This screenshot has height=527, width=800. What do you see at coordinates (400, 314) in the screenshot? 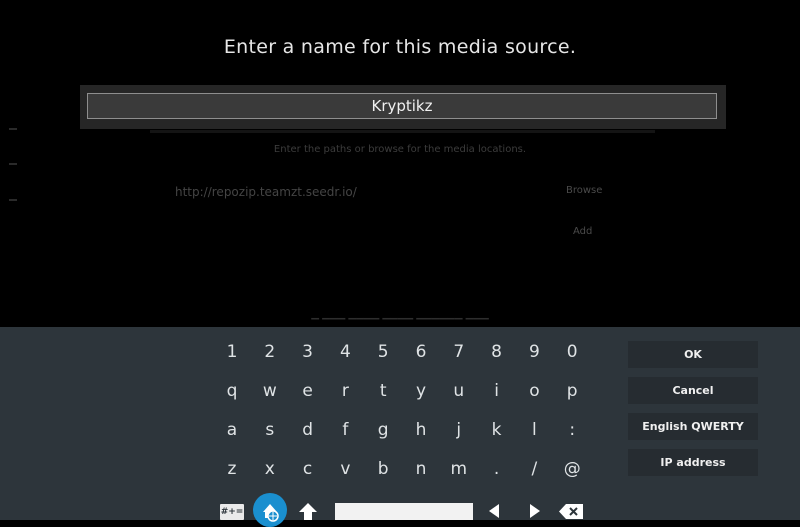
I see `background-footer: ▁ ▁▁▁ ▁▁▁▁ ▁▁▁▁ ▁▁▁▁▁▁ ▁▁▁` at bounding box center [400, 314].